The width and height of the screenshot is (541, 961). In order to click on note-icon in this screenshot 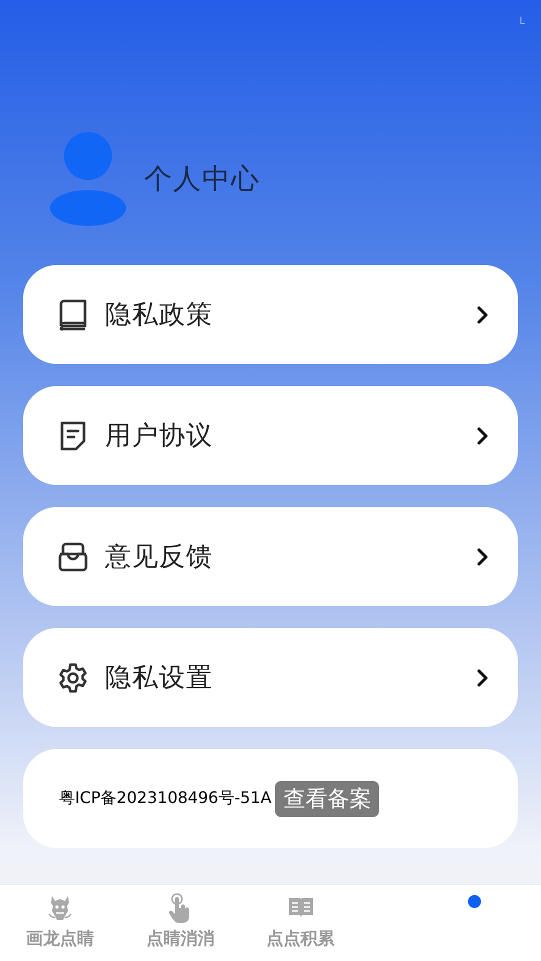, I will do `click(73, 436)`.